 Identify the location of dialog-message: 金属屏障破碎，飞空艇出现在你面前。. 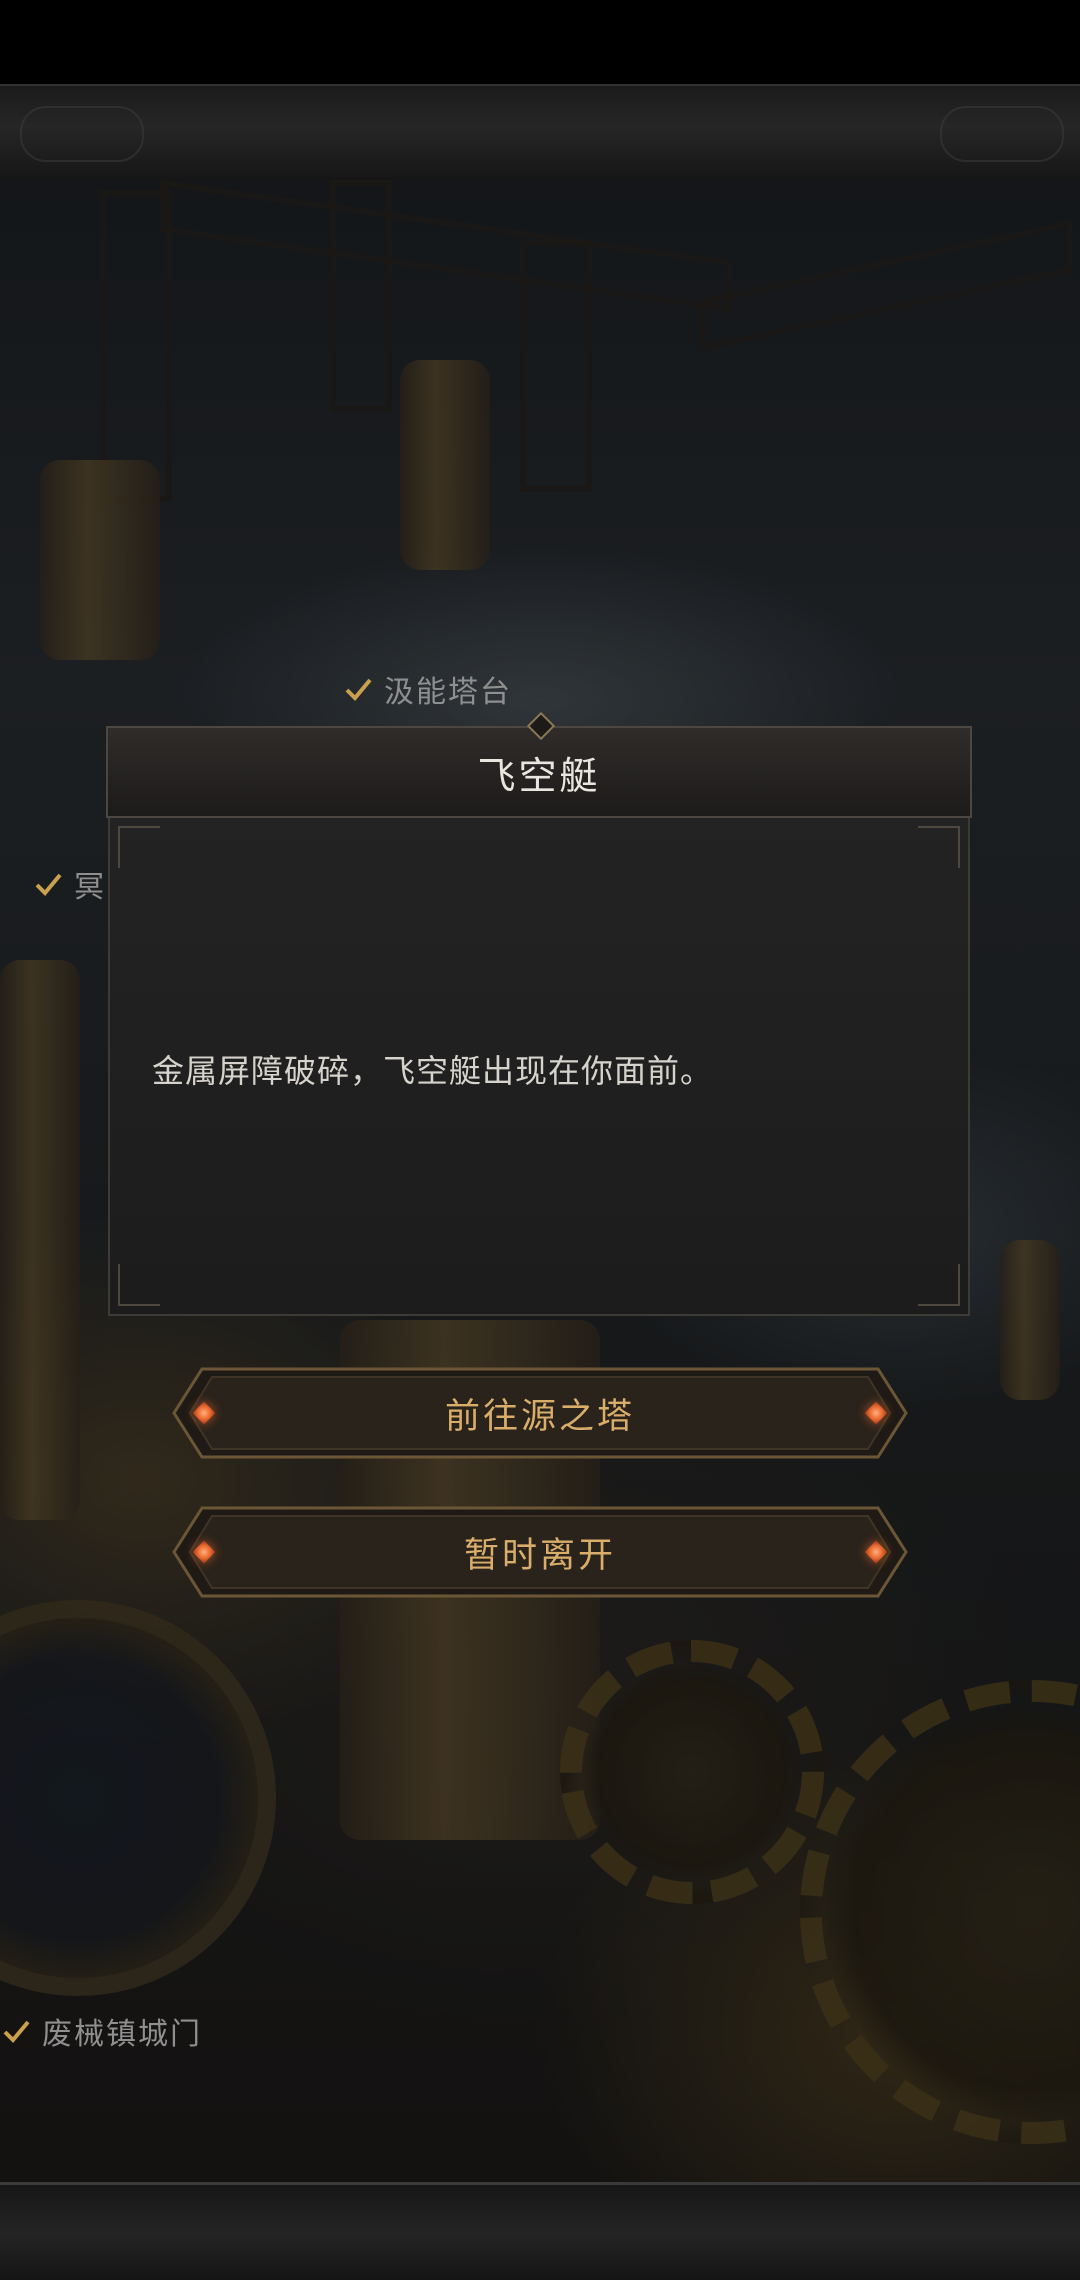
(433, 1071).